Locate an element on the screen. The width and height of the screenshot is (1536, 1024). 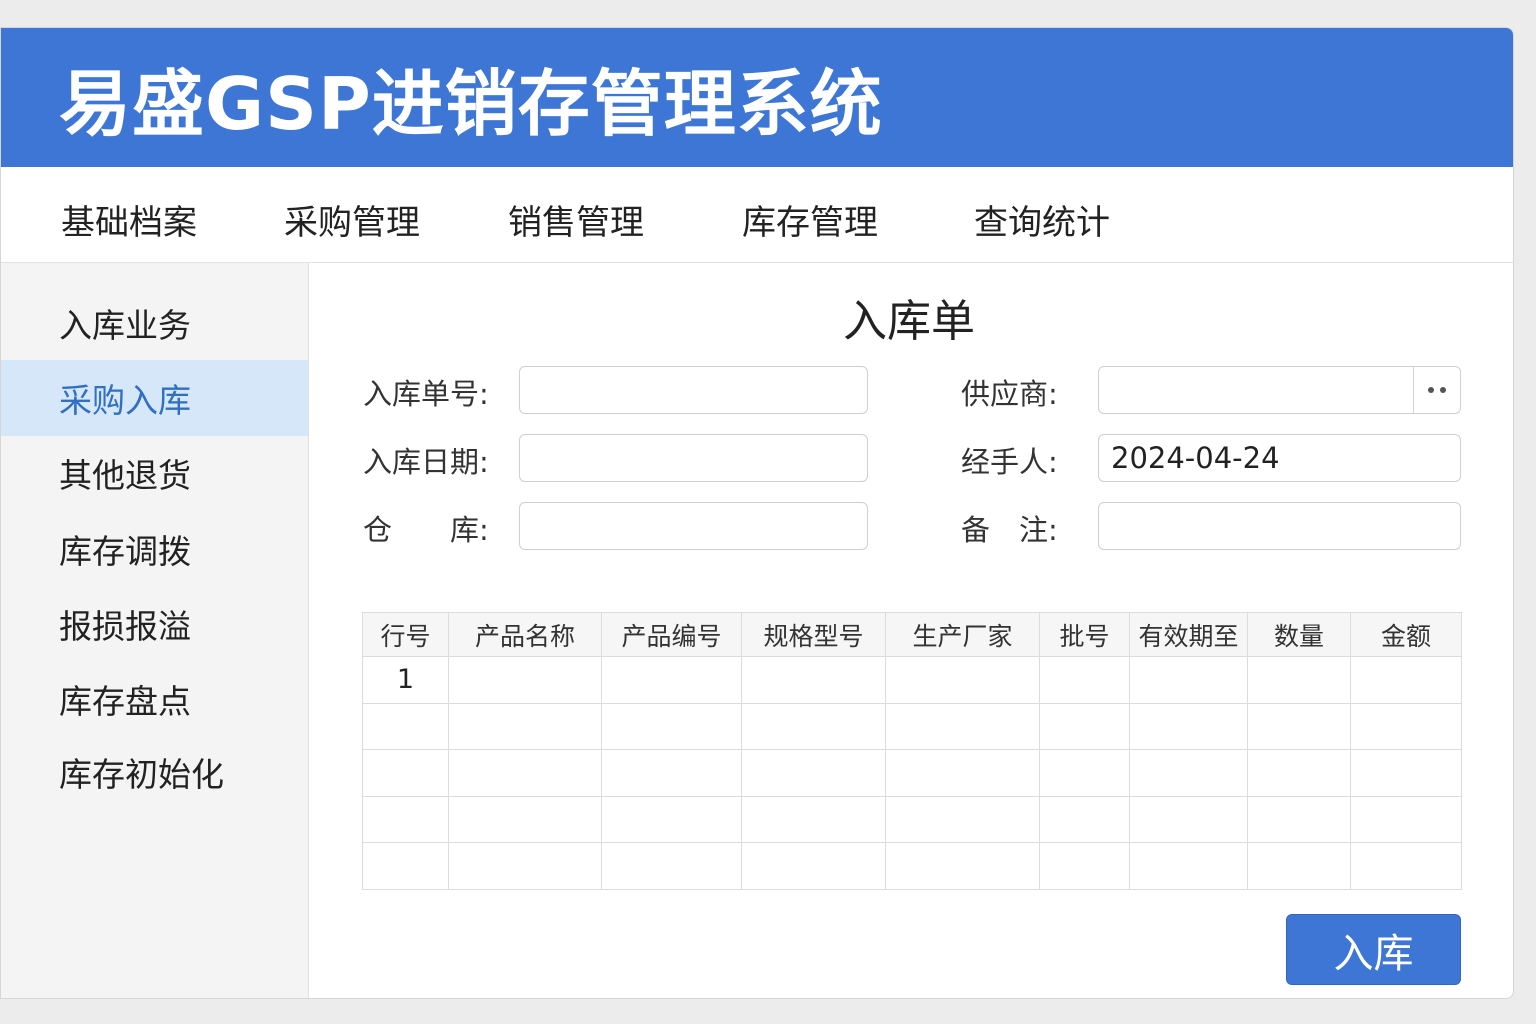
title-bar: 易盛GSP进销存管理系统 is located at coordinates (757, 97).